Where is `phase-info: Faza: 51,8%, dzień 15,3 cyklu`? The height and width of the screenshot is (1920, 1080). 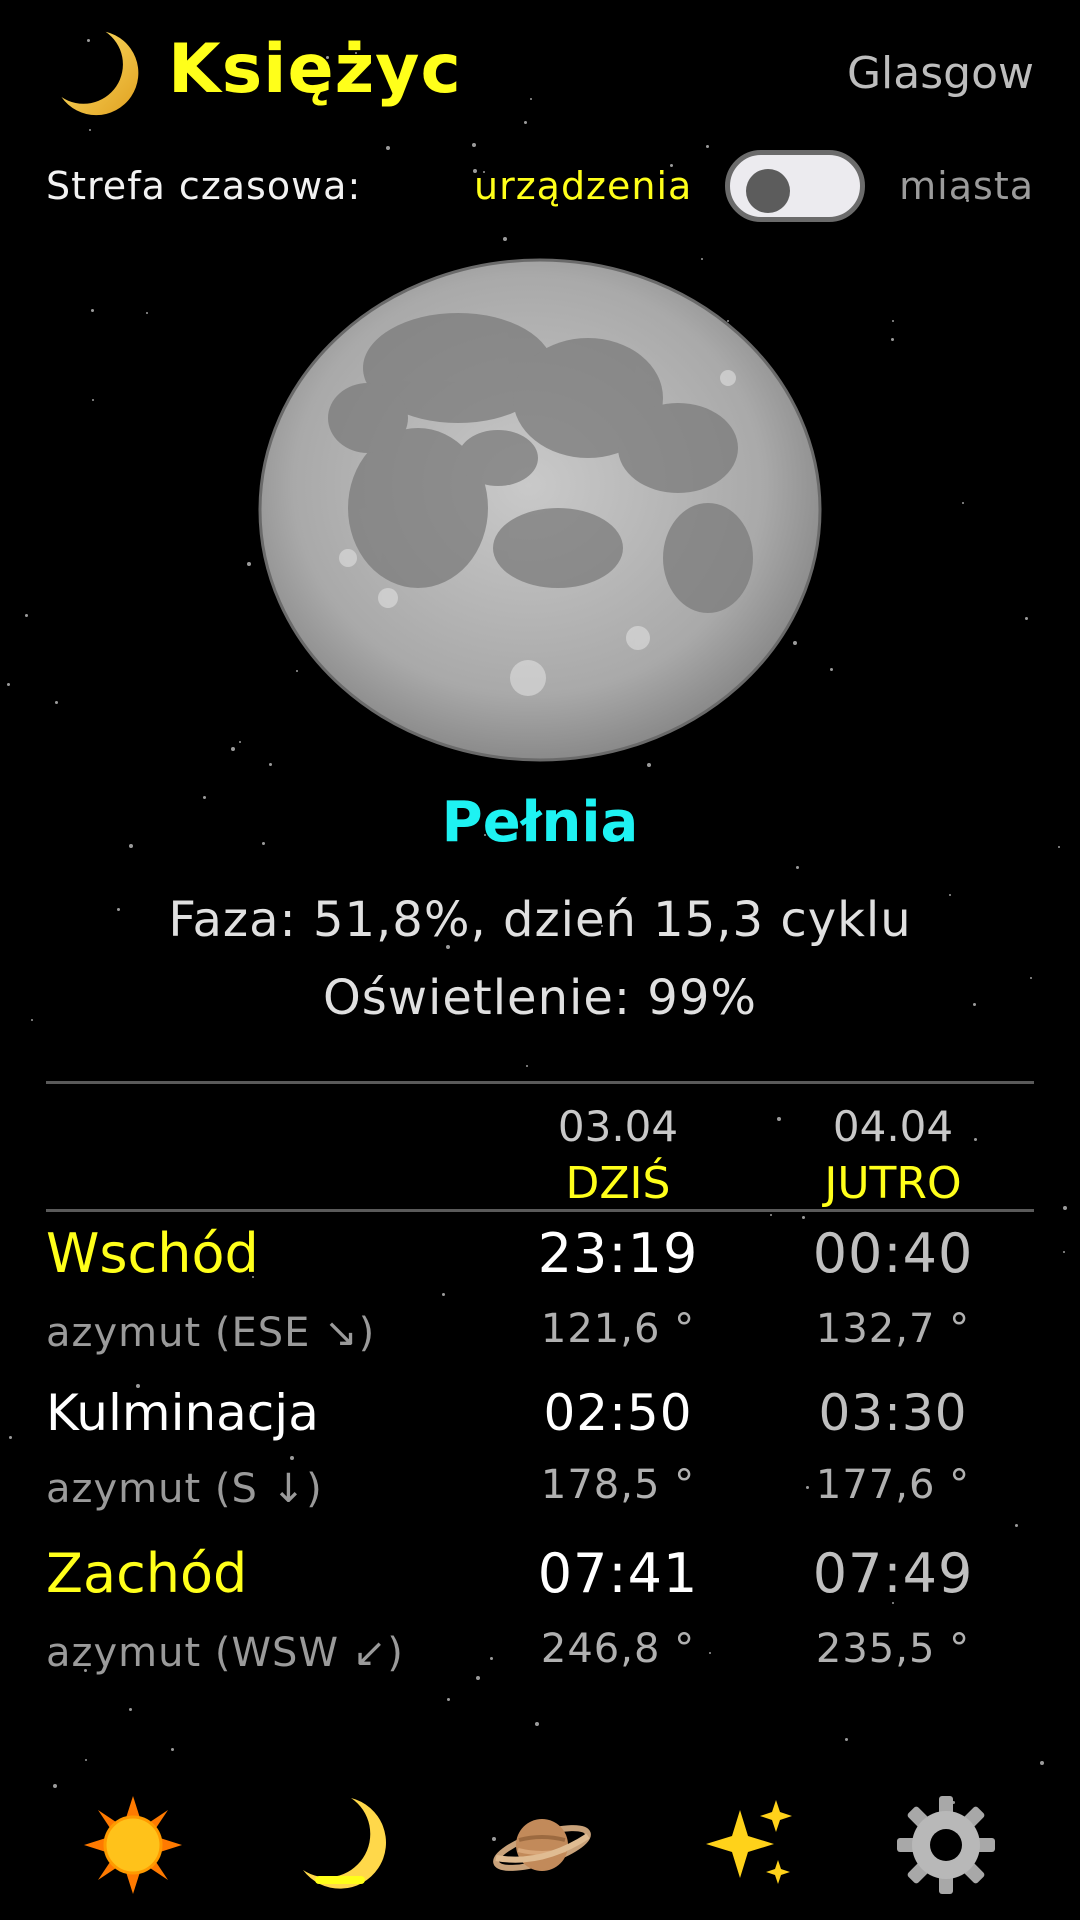
phase-info: Faza: 51,8%, dzień 15,3 cyklu is located at coordinates (540, 920).